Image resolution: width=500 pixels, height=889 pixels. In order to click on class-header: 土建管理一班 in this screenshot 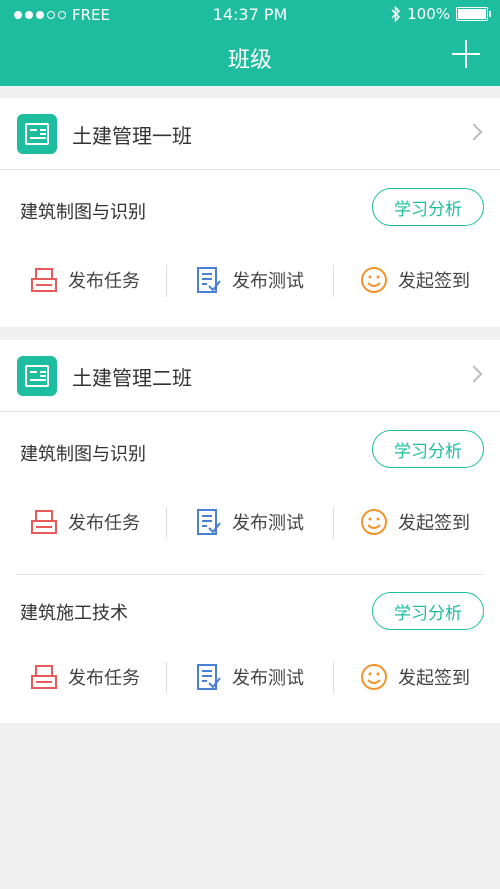, I will do `click(250, 134)`.